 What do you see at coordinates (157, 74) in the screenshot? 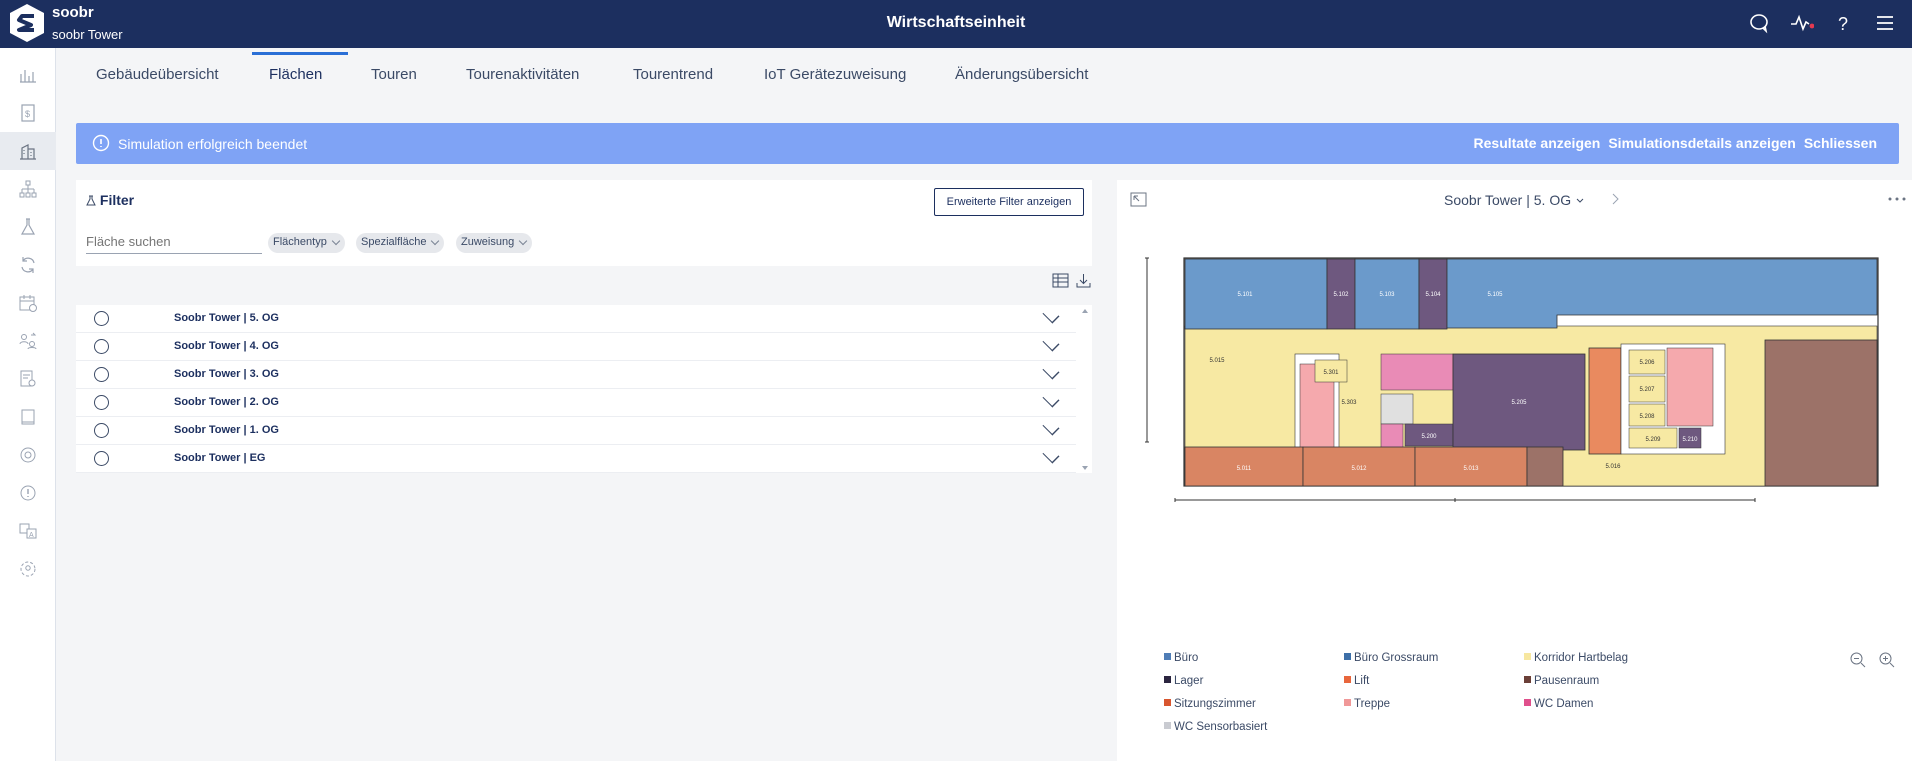
I see `tab-gebaeudeuebersicht: Gebäudeübersicht` at bounding box center [157, 74].